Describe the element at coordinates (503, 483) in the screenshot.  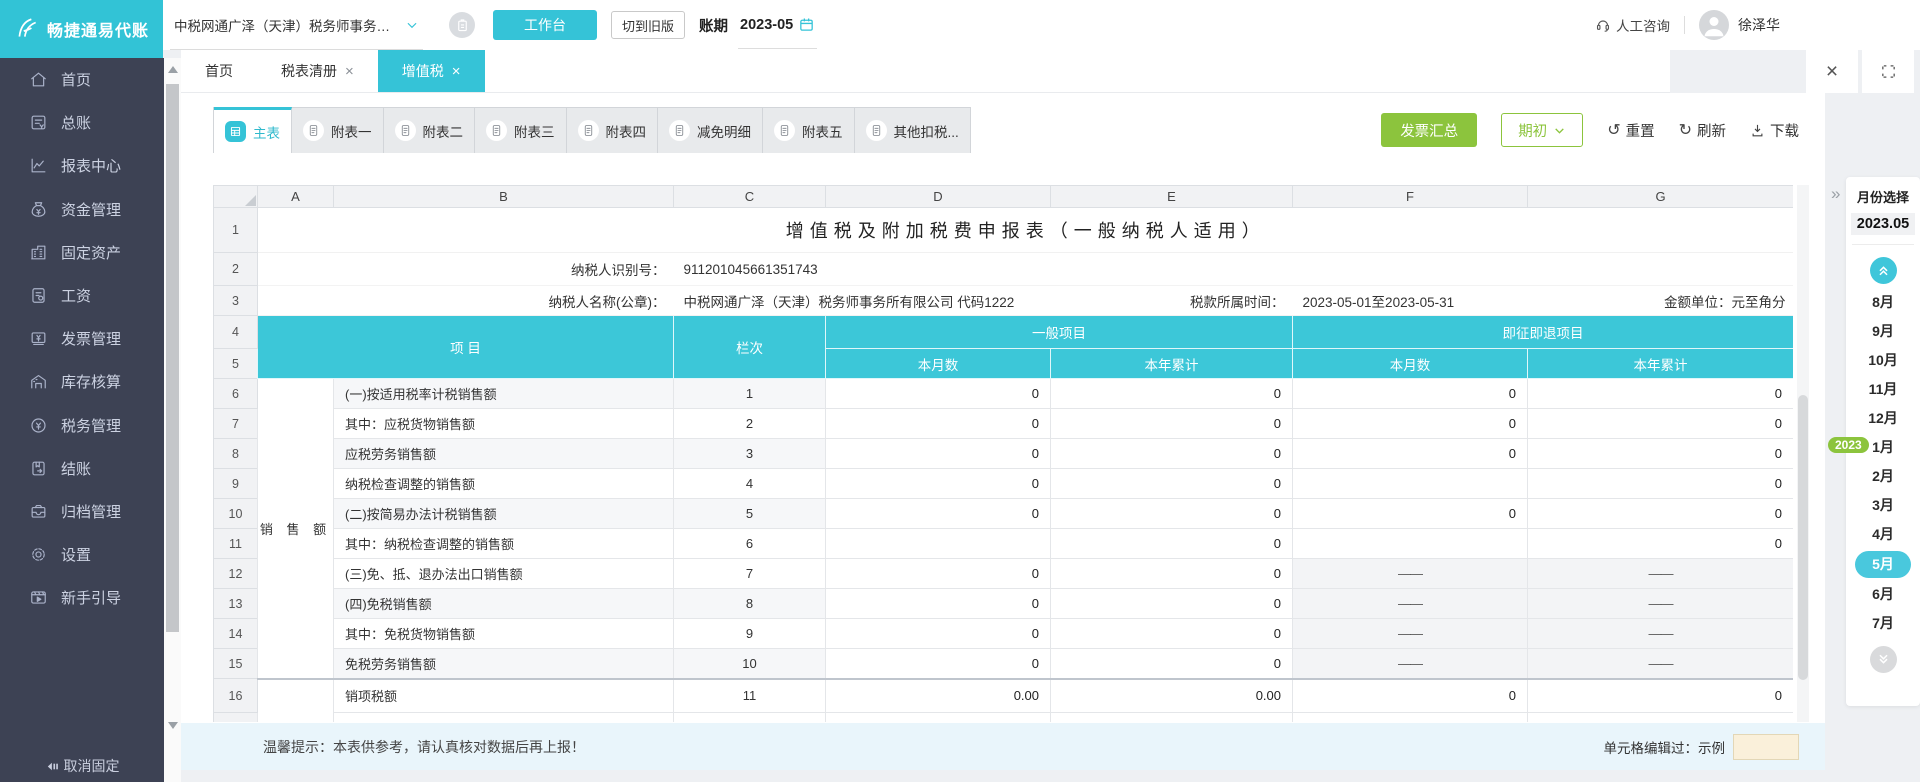
I see `item-cell: 纳税检查调整的销售额` at that location.